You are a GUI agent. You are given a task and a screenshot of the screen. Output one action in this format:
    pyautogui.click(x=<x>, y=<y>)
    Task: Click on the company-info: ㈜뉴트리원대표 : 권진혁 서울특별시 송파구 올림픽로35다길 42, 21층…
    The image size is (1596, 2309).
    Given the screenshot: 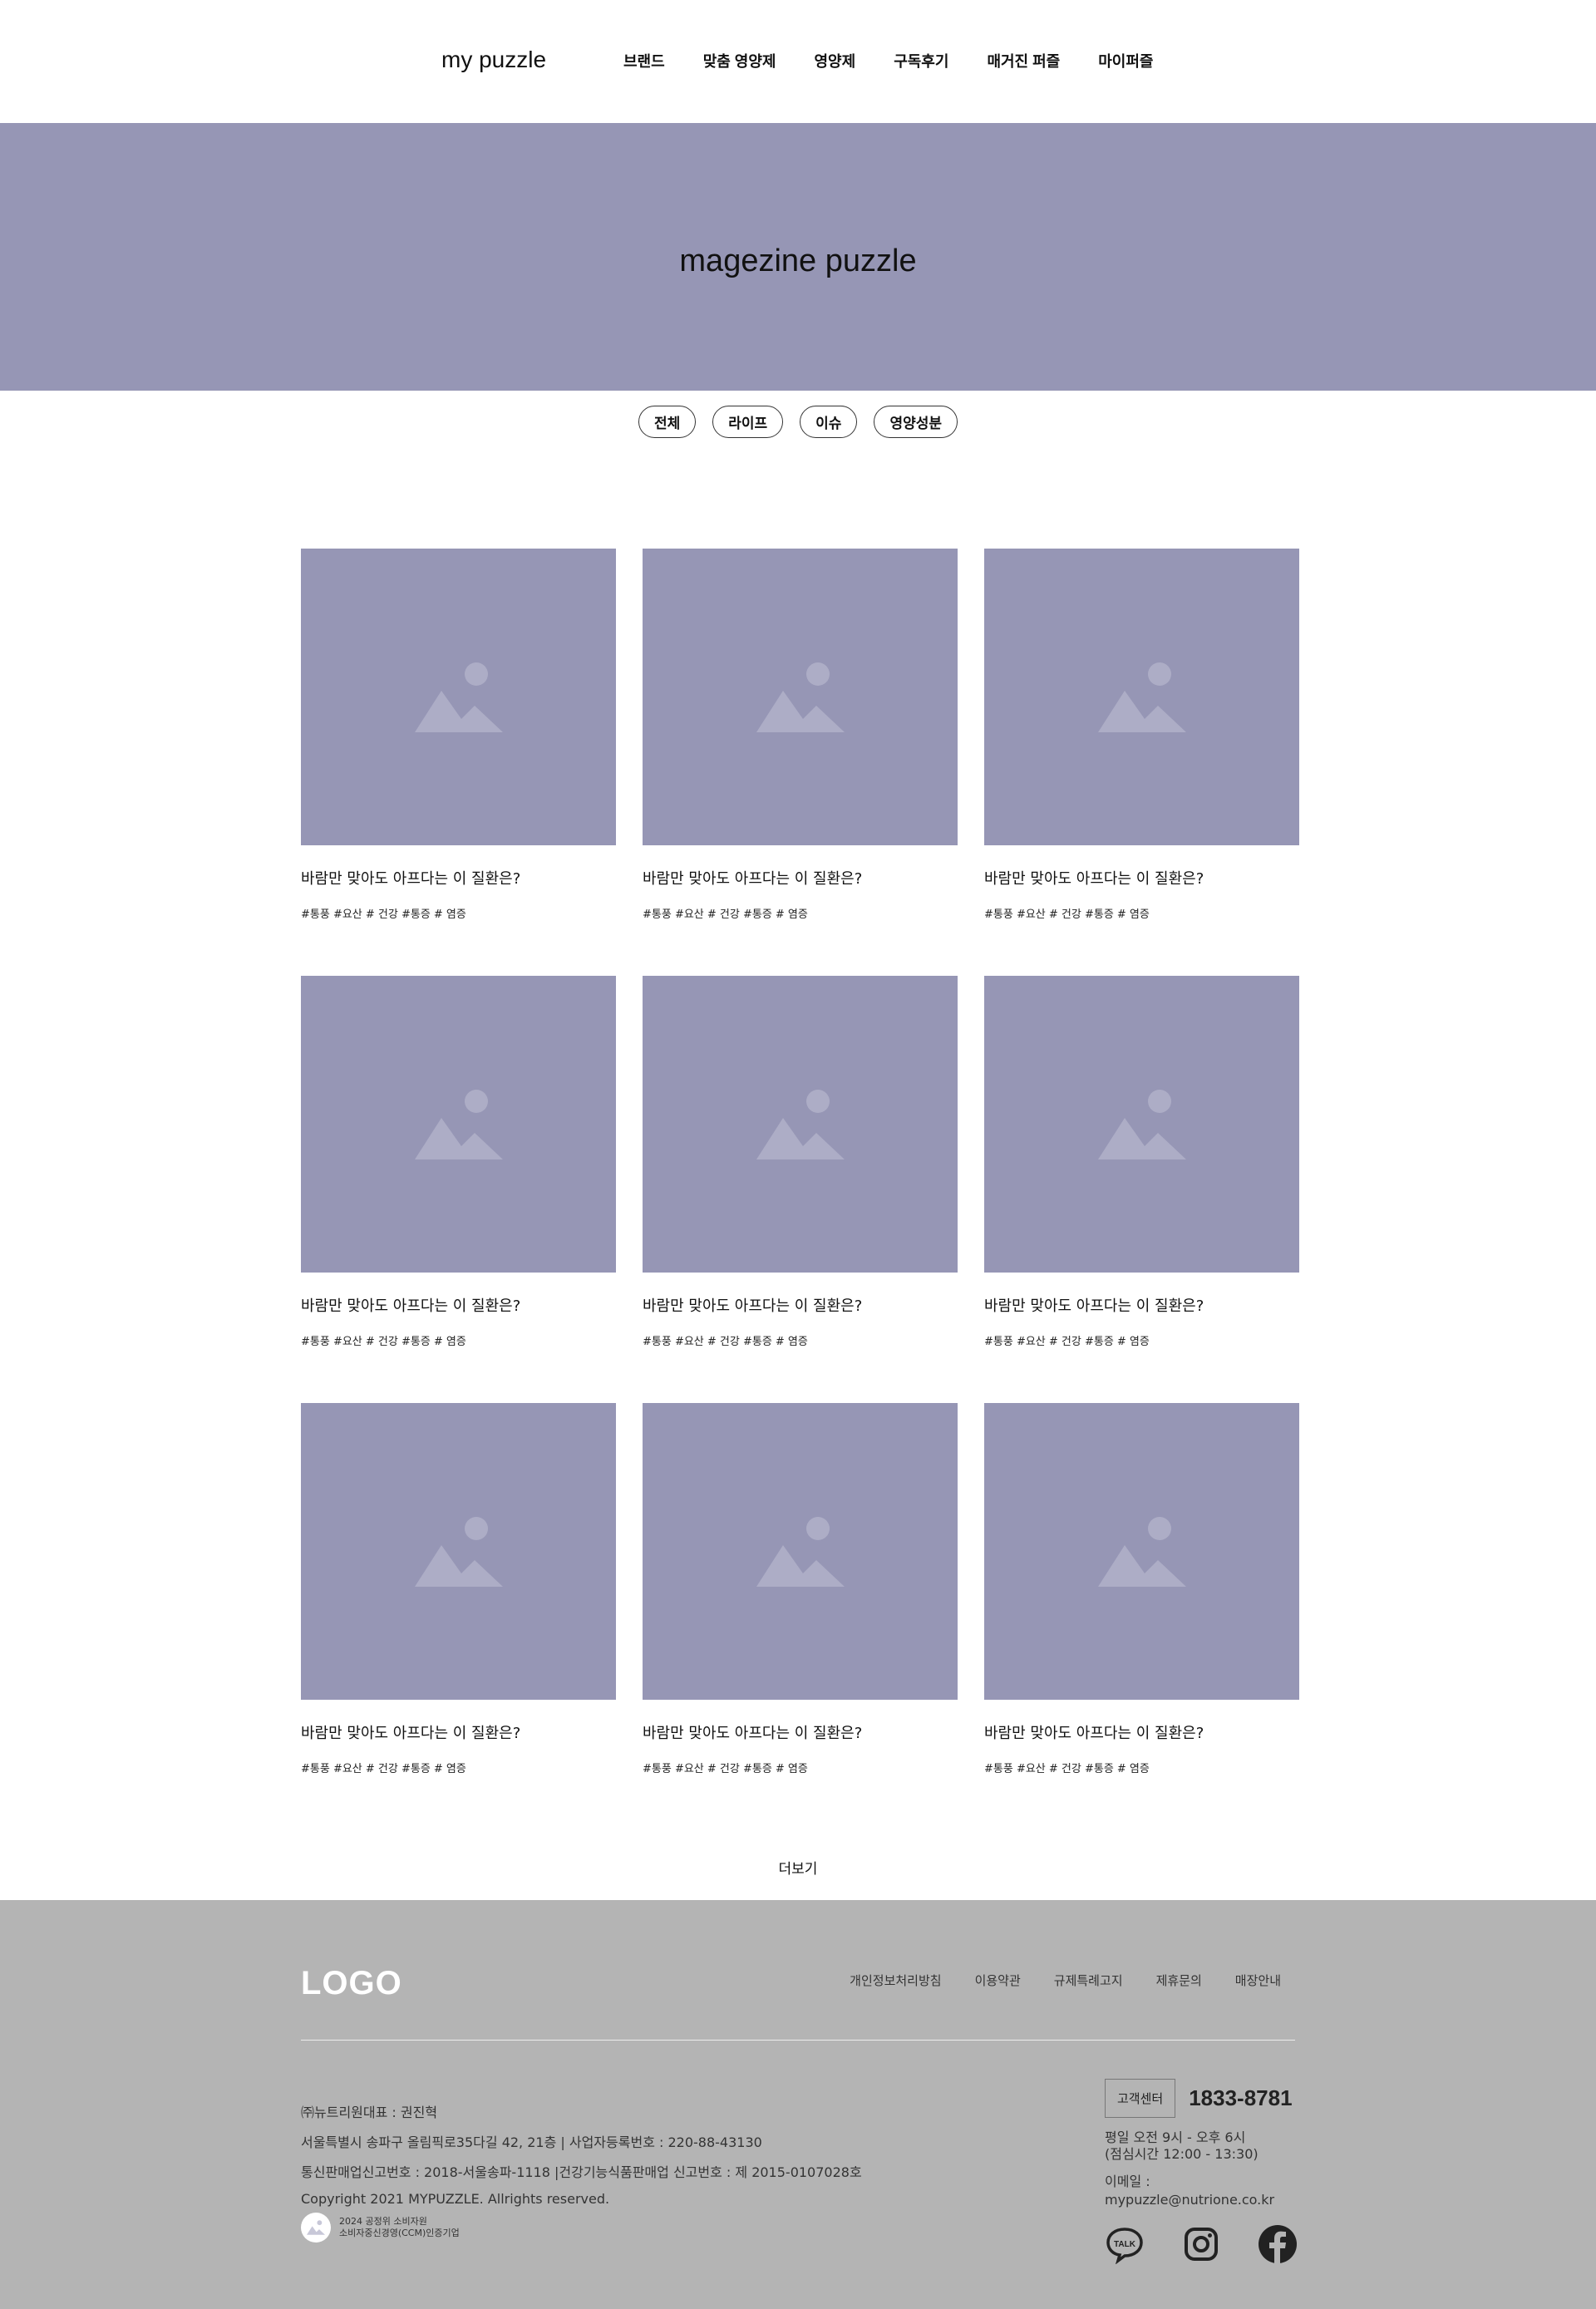 What is the action you would take?
    pyautogui.click(x=581, y=2159)
    